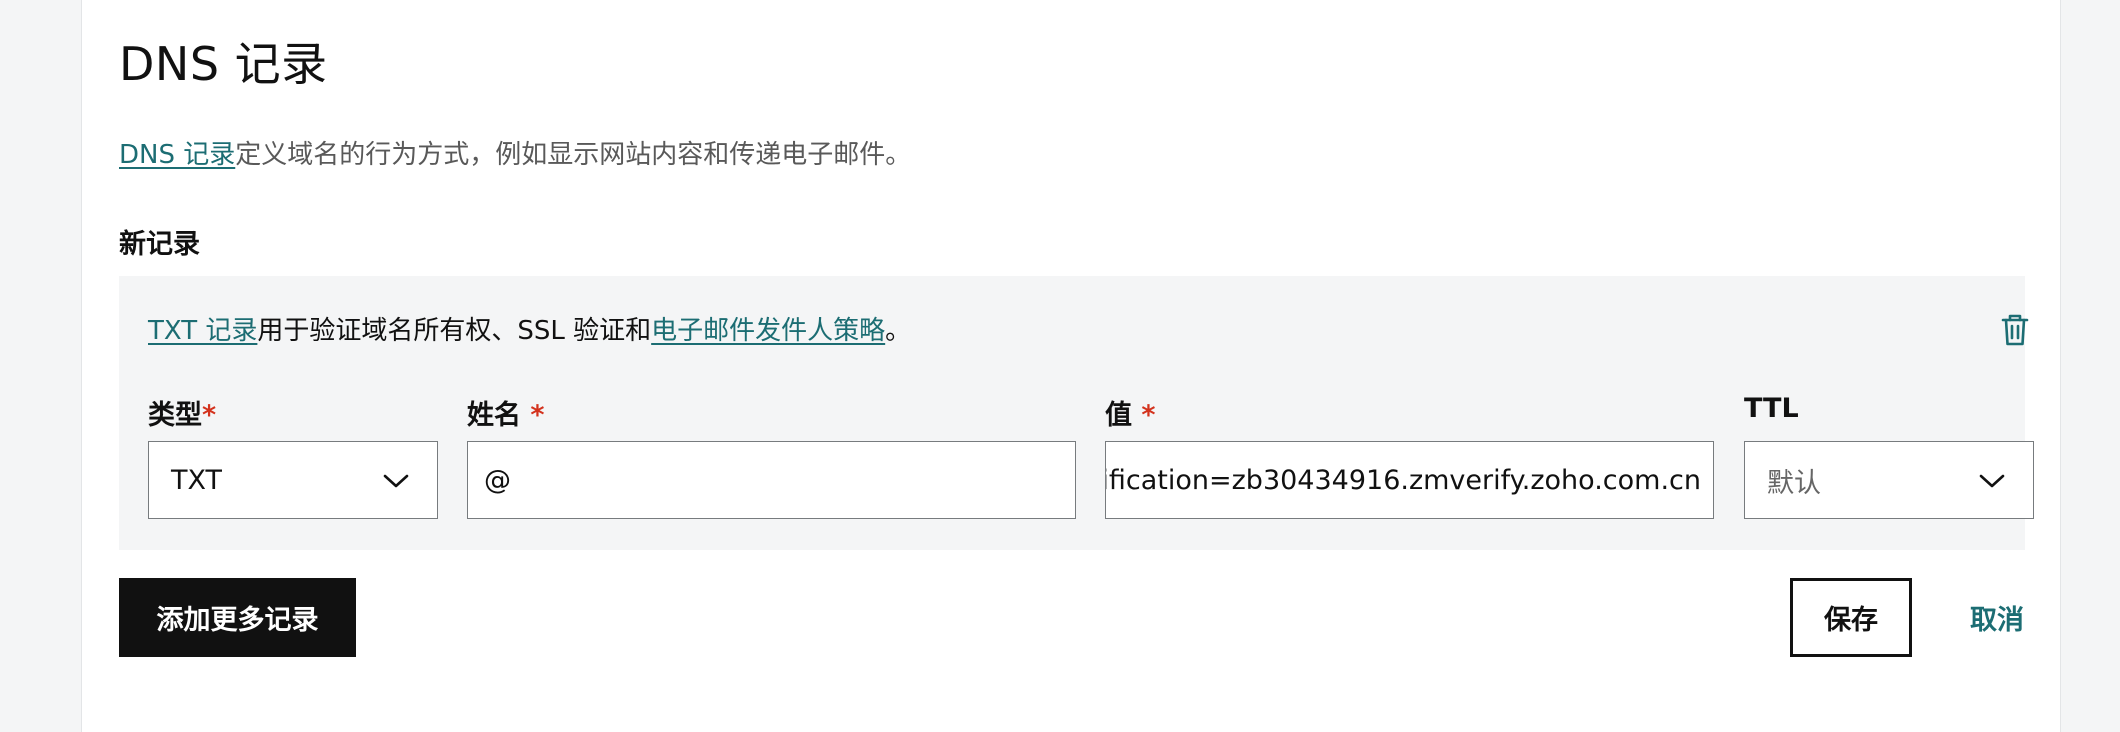 The image size is (2120, 732). What do you see at coordinates (197, 480) in the screenshot?
I see `type-select-value: TXT` at bounding box center [197, 480].